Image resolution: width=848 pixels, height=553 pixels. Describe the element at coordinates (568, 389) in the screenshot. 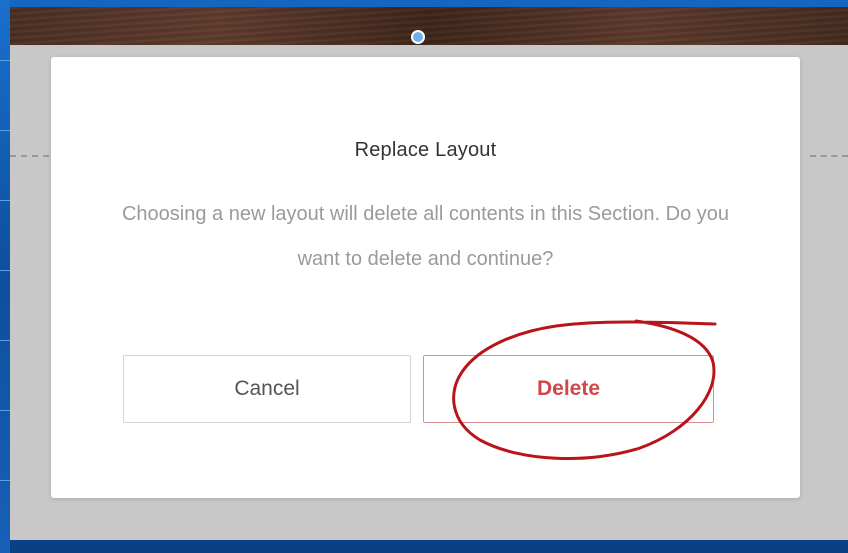

I see `delete-button: Delete` at that location.